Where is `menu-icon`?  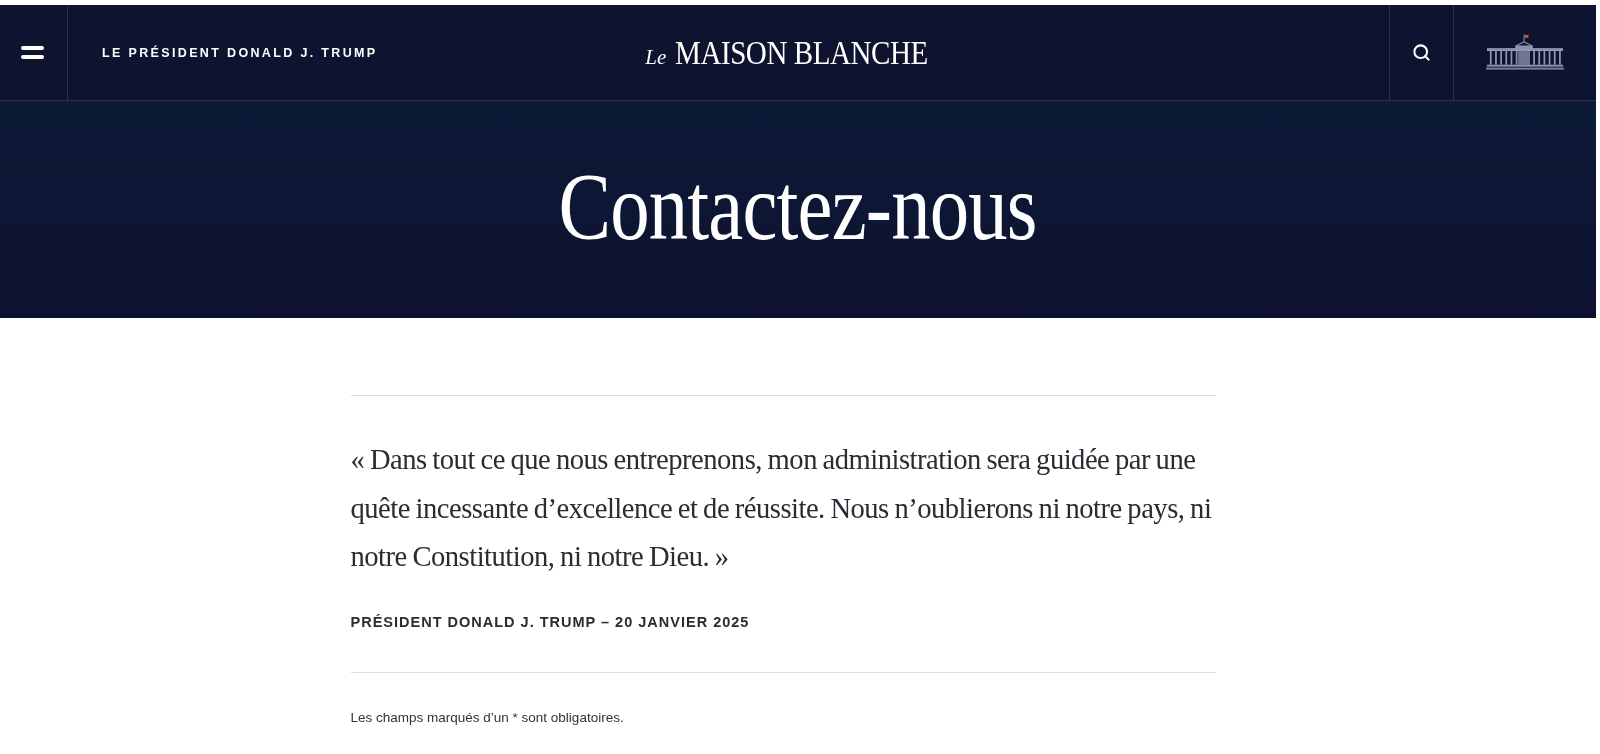
menu-icon is located at coordinates (32, 52).